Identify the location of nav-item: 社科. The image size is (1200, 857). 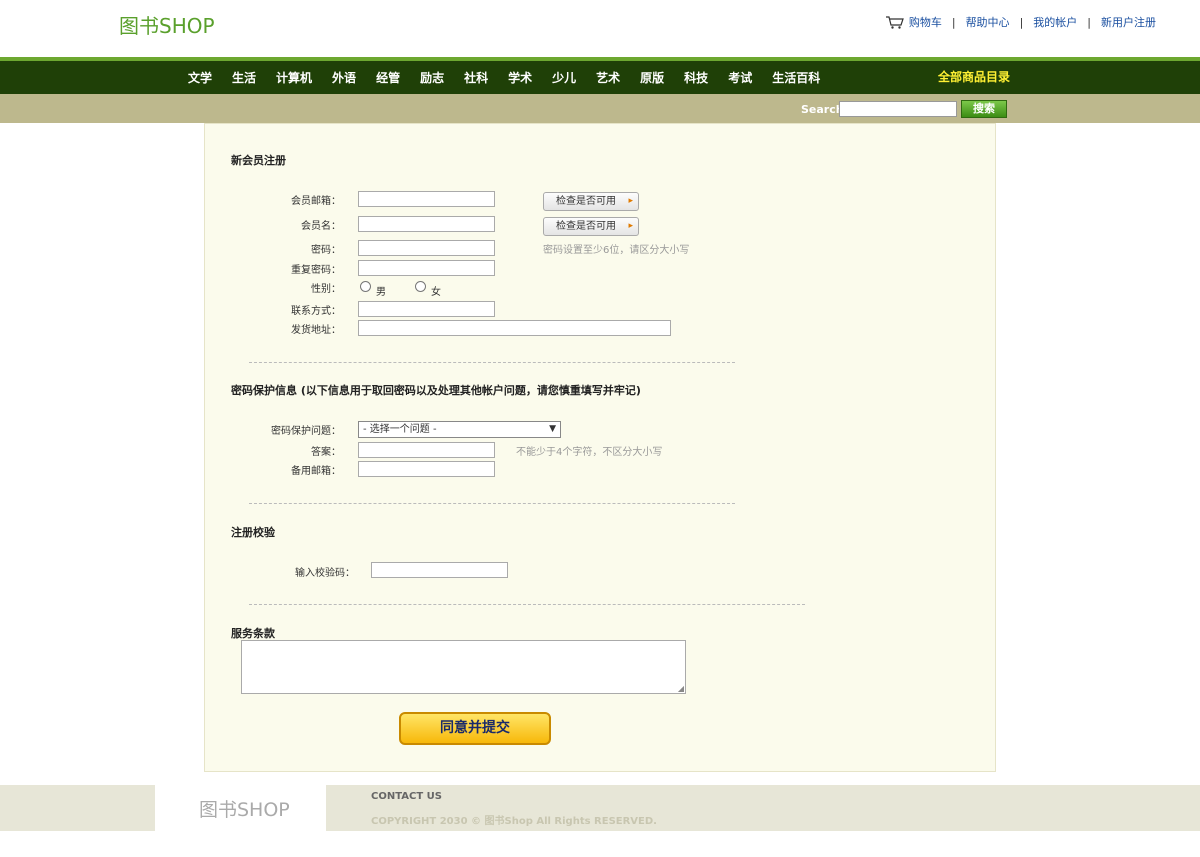
(476, 77).